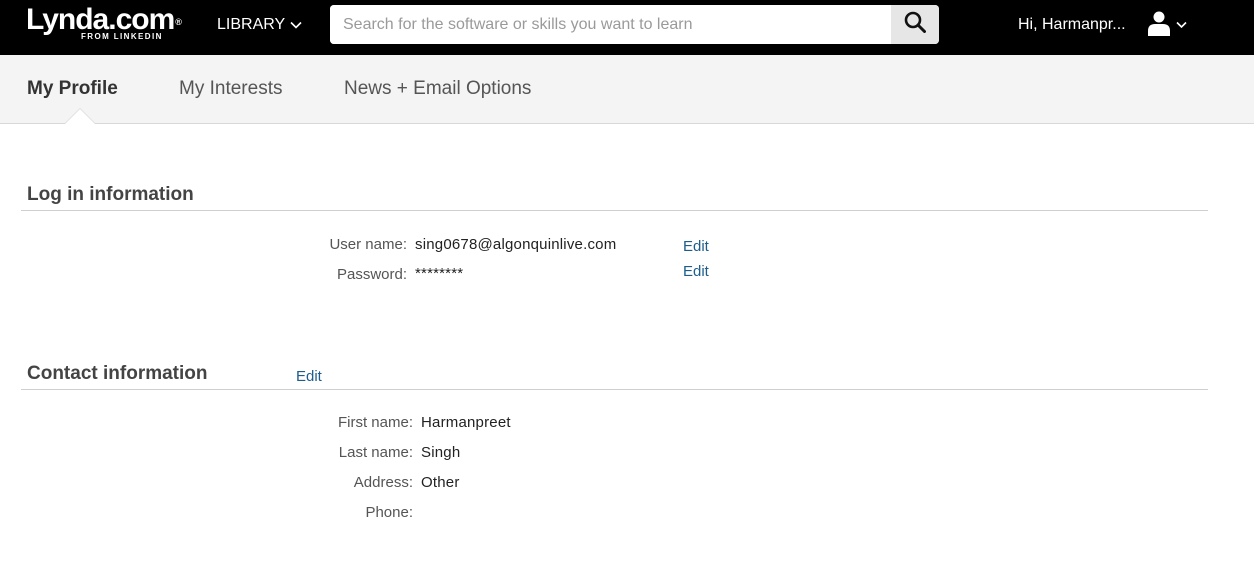 This screenshot has width=1254, height=565. What do you see at coordinates (230, 89) in the screenshot?
I see `tab-my-interests: My Interests` at bounding box center [230, 89].